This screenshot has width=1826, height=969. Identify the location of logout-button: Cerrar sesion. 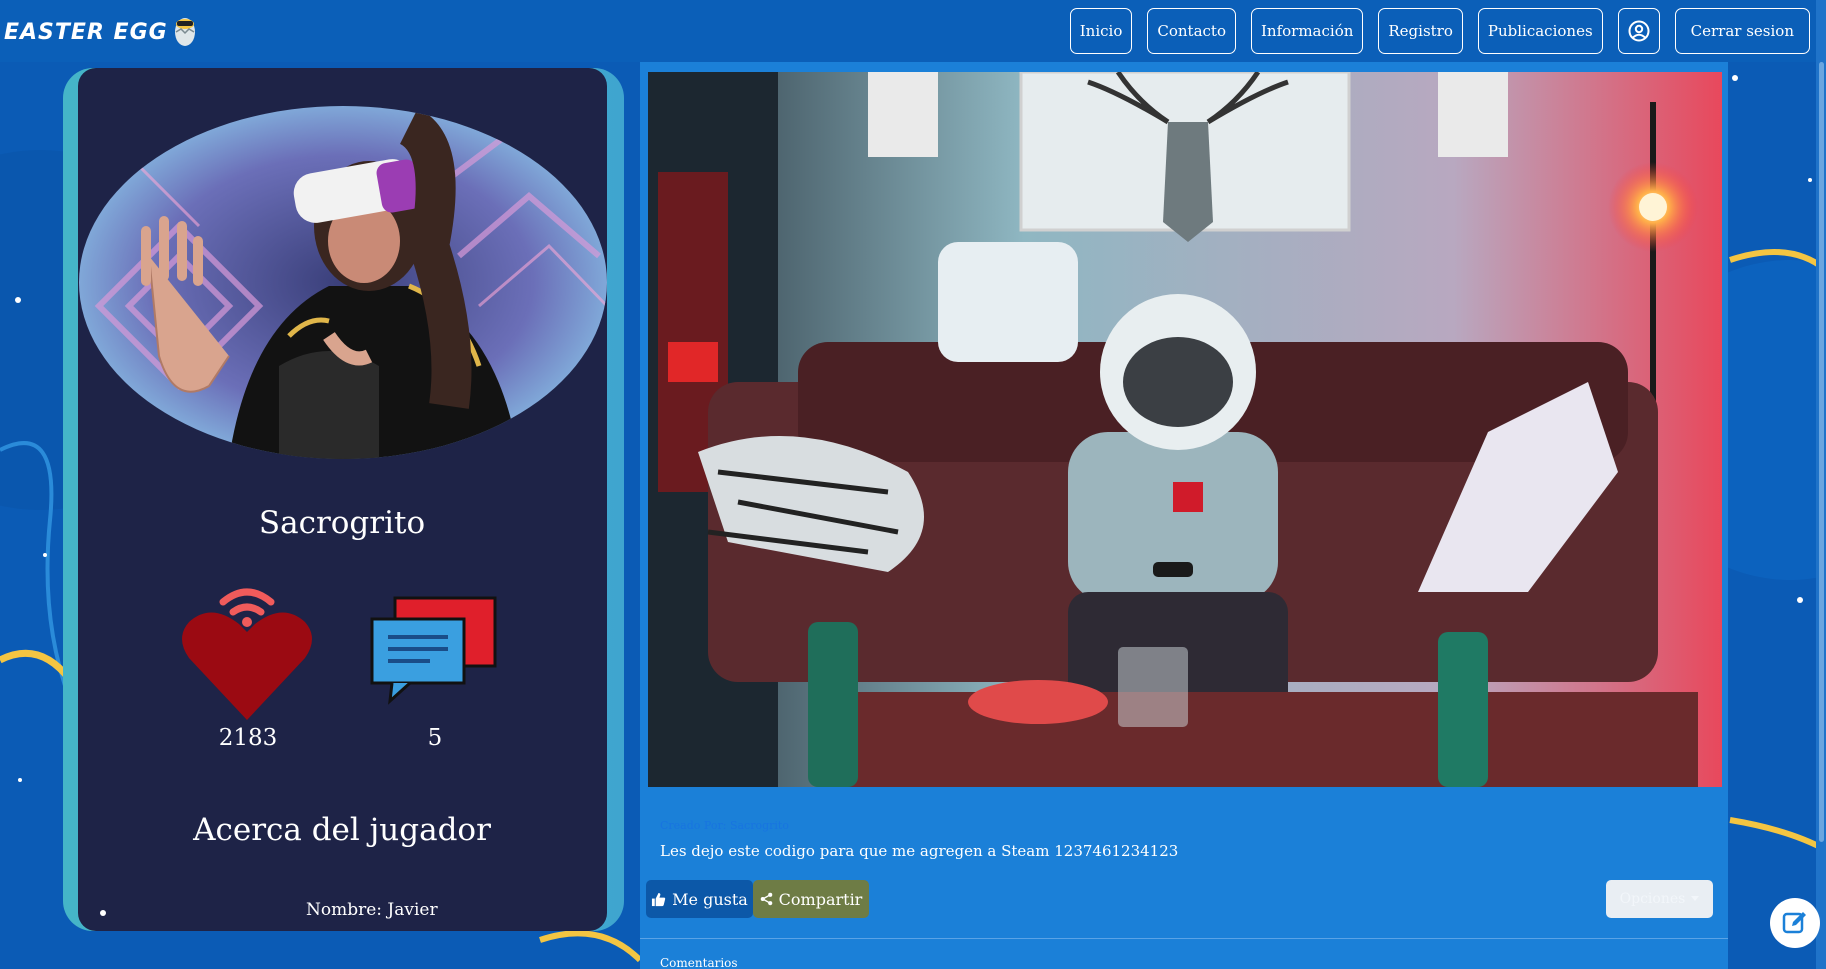
(1742, 31).